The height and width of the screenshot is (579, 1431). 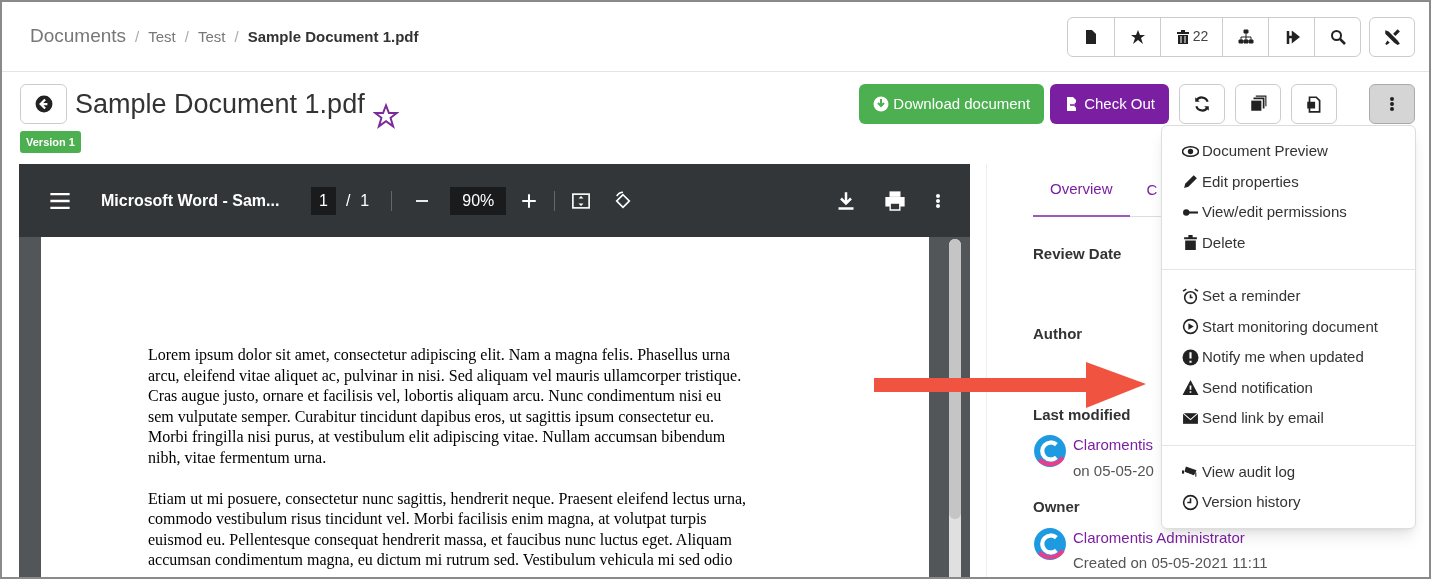 I want to click on print-icon, so click(x=895, y=200).